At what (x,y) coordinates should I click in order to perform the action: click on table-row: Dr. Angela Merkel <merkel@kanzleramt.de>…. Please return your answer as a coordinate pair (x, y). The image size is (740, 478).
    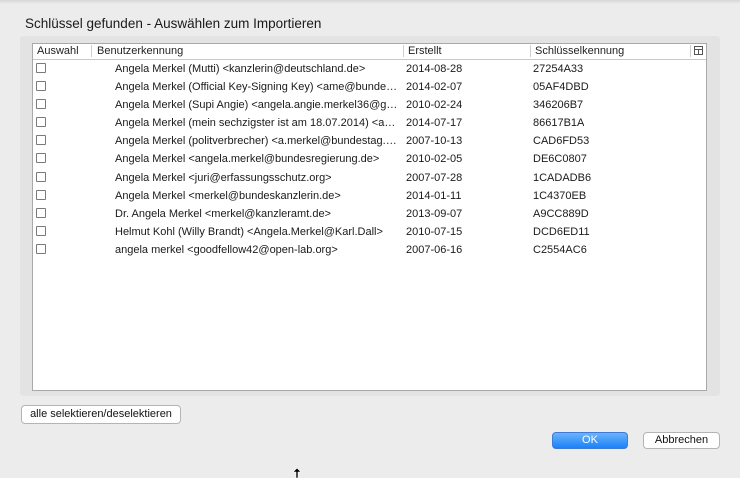
    Looking at the image, I should click on (369, 214).